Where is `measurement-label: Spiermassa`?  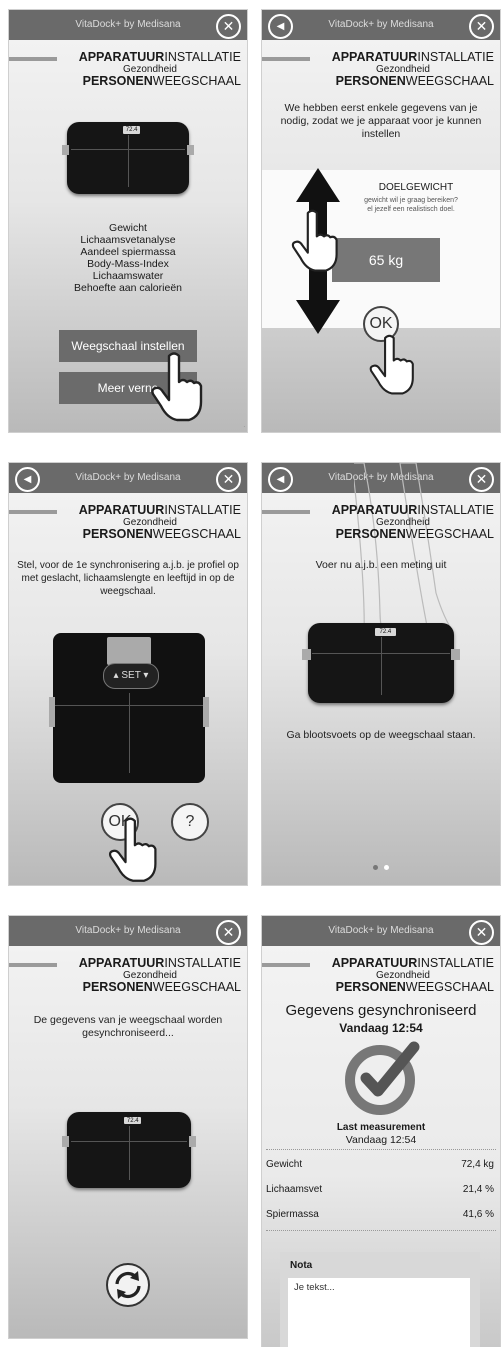 measurement-label: Spiermassa is located at coordinates (292, 1214).